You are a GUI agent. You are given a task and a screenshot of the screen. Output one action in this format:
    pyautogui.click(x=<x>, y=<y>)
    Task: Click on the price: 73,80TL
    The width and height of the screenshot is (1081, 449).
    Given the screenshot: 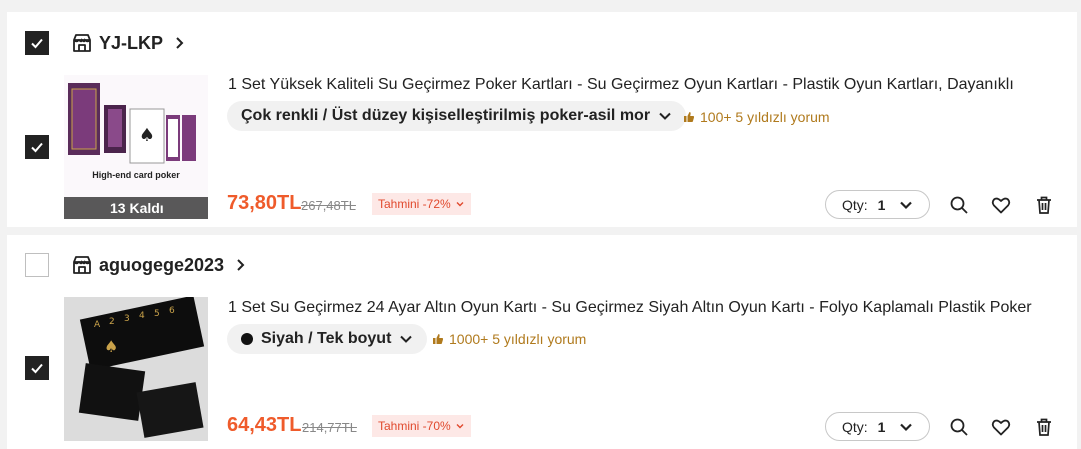 What is the action you would take?
    pyautogui.click(x=264, y=203)
    